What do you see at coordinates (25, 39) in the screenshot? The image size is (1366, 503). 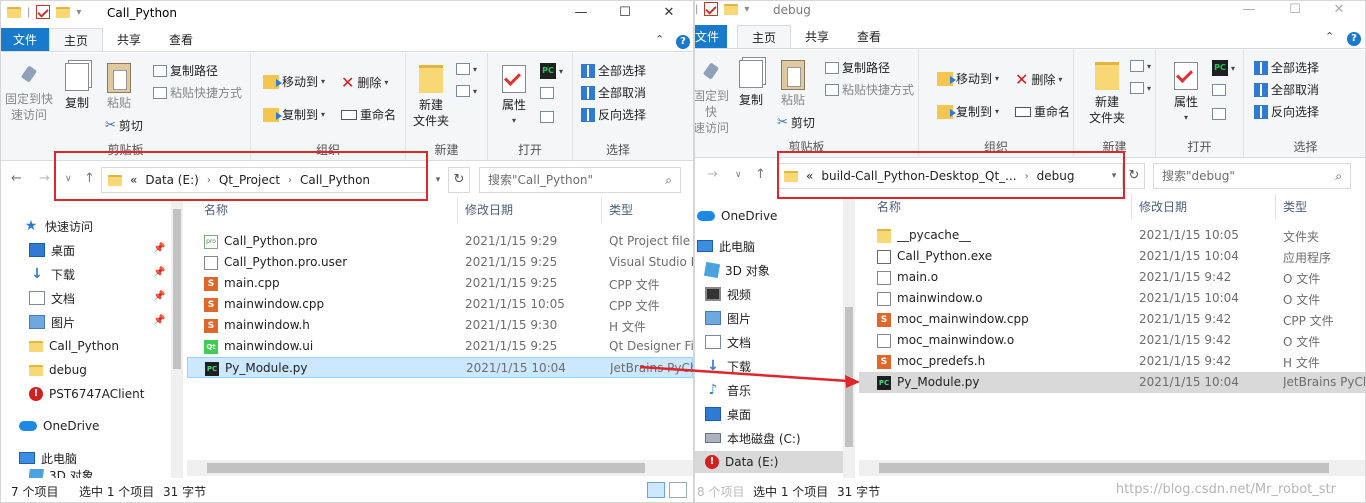 I see `tab-file: 文件` at bounding box center [25, 39].